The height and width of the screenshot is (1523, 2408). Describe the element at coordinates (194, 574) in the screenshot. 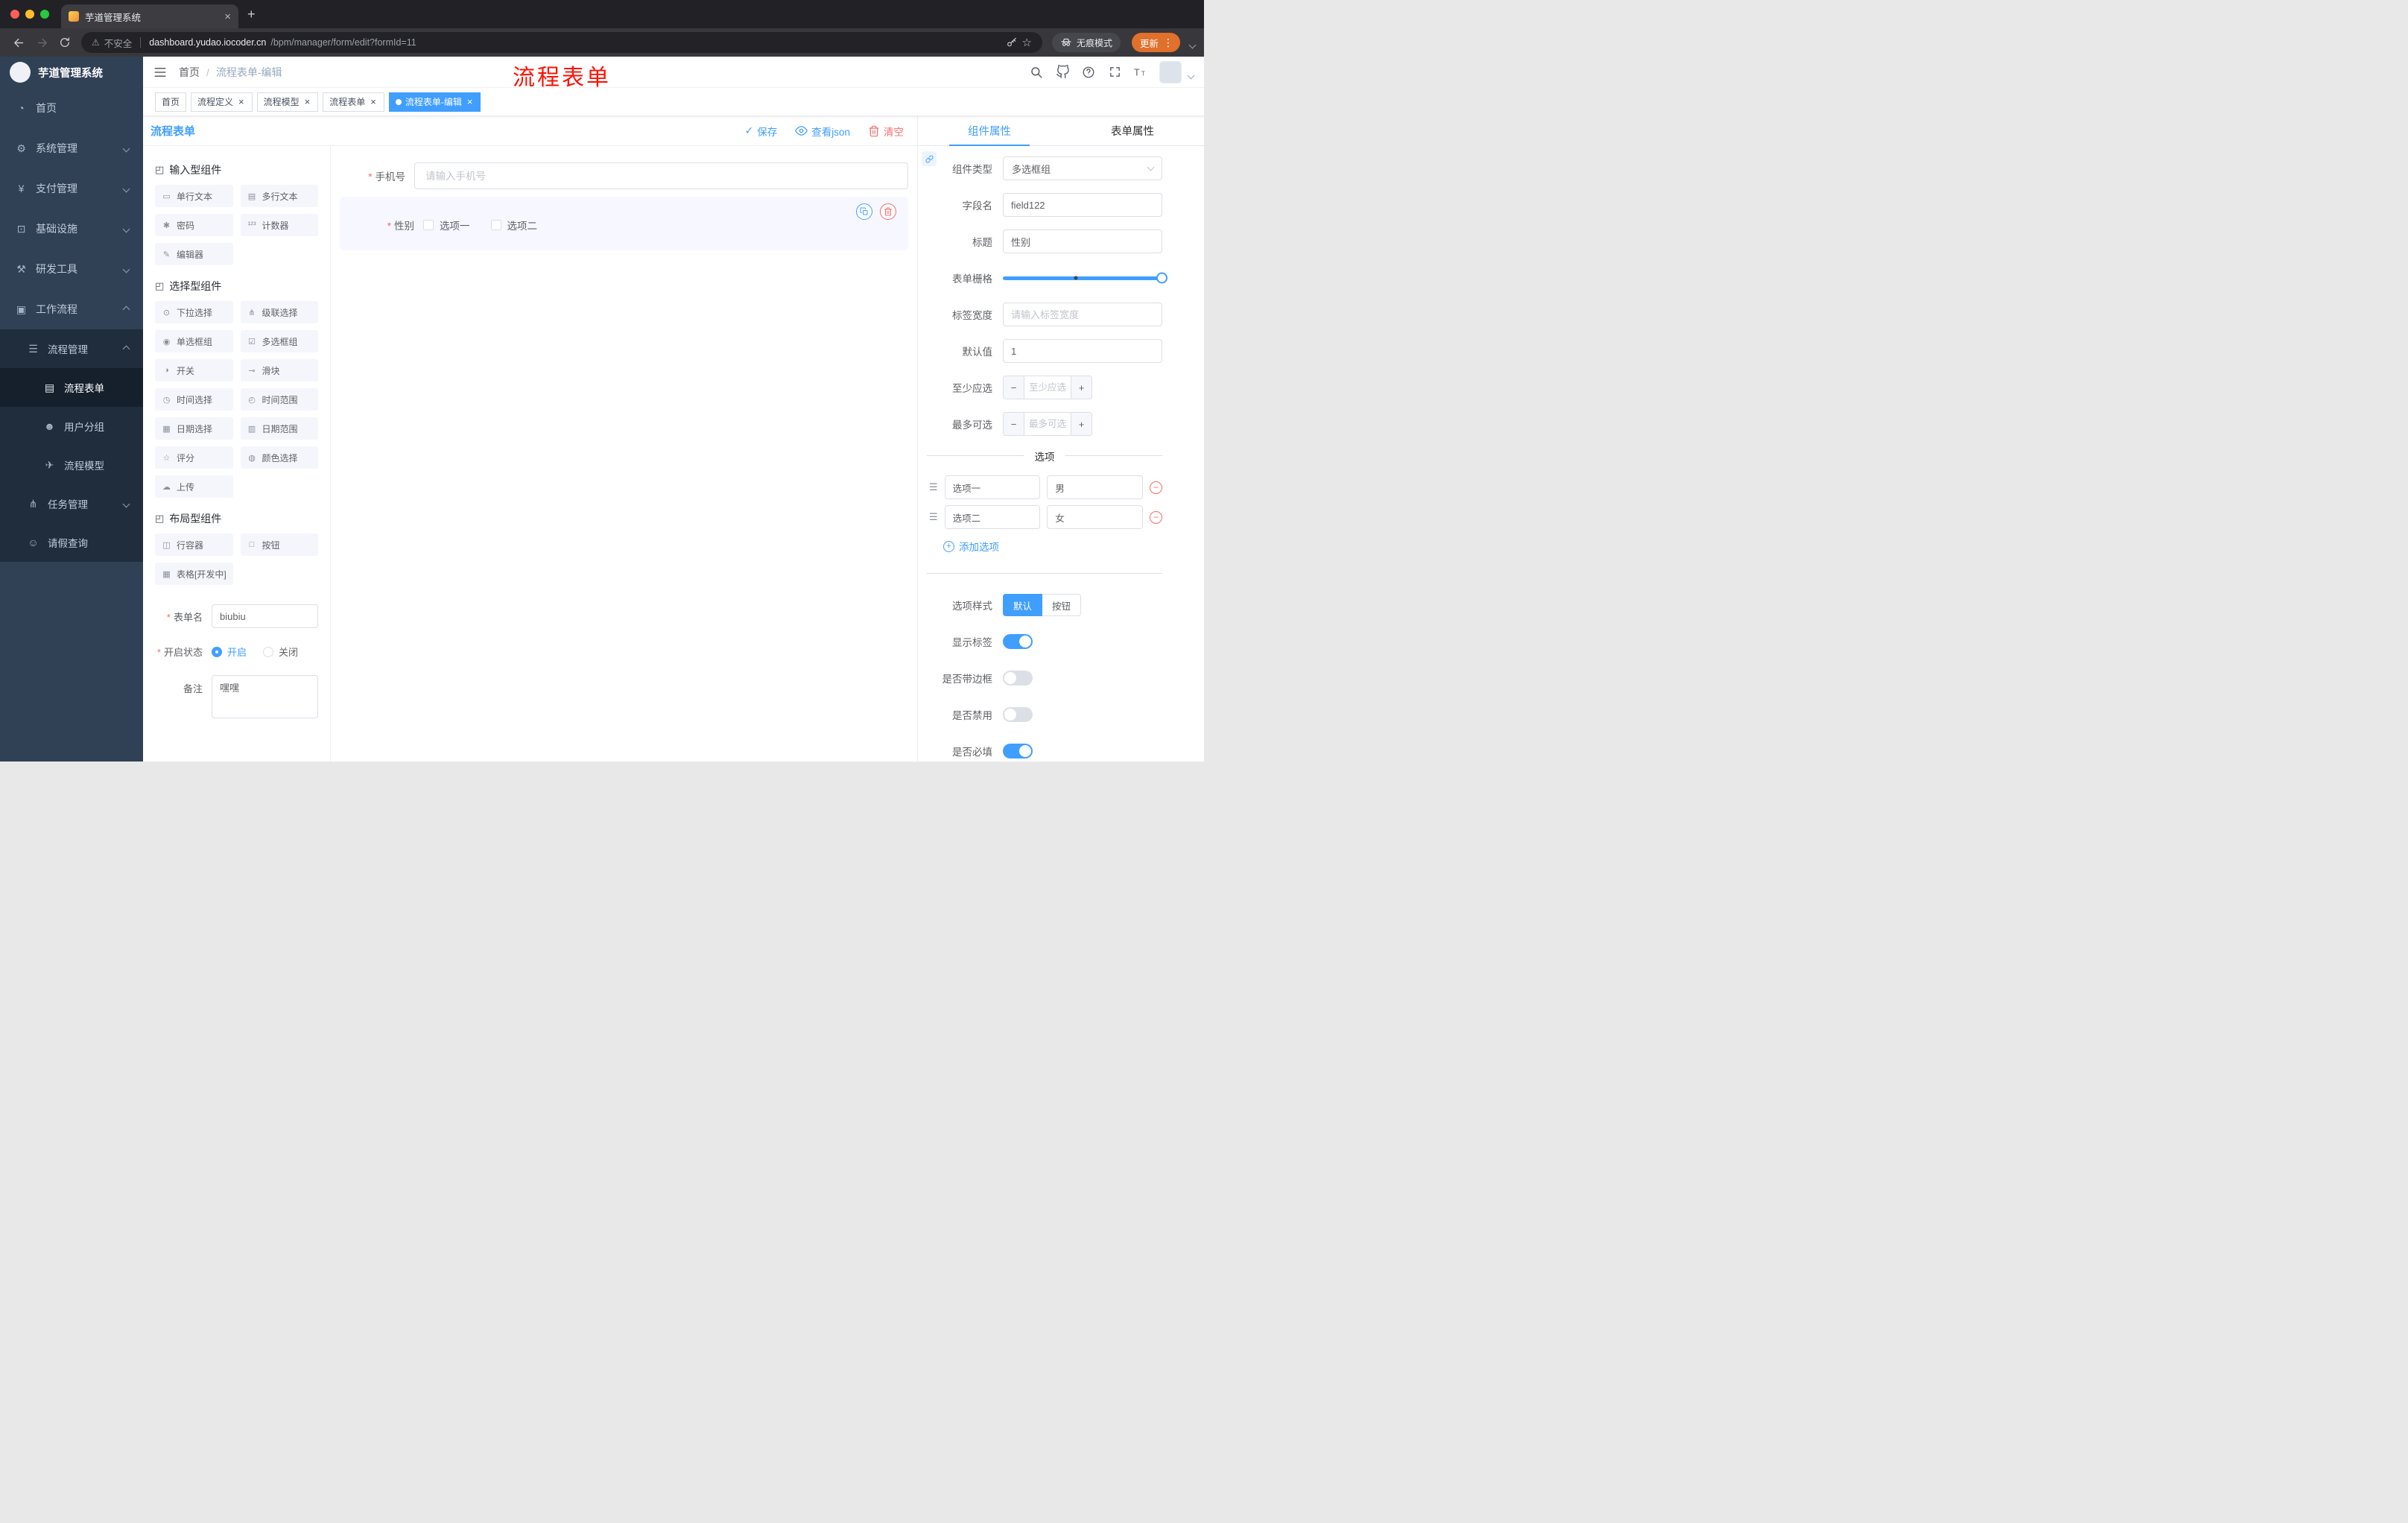

I see `palette-component: ▦ 表格[开发中]` at that location.